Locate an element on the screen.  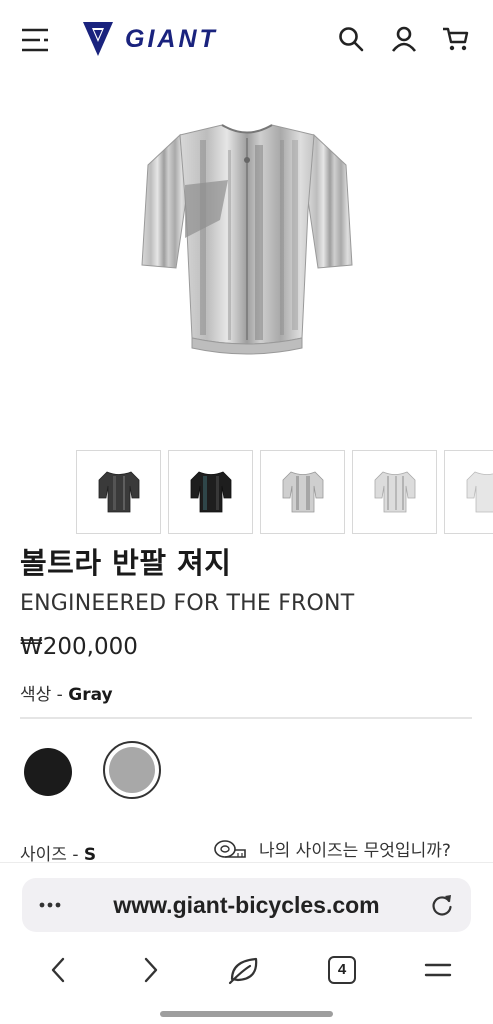
menu-icon is located at coordinates (35, 40).